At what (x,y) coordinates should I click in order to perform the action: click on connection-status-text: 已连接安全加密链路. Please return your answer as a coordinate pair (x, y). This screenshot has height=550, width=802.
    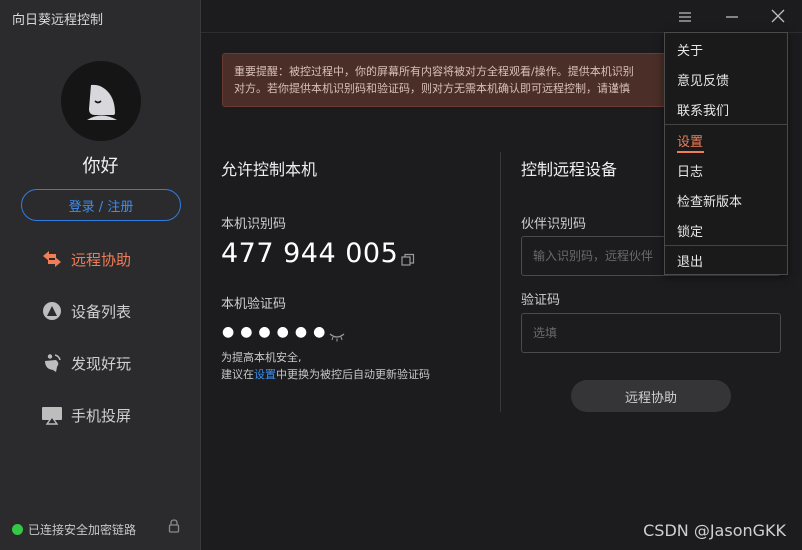
    Looking at the image, I should click on (82, 530).